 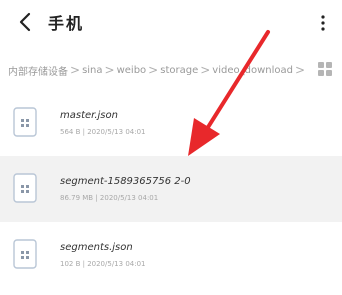 What do you see at coordinates (92, 70) in the screenshot?
I see `breadcrumb-item-sina: sina` at bounding box center [92, 70].